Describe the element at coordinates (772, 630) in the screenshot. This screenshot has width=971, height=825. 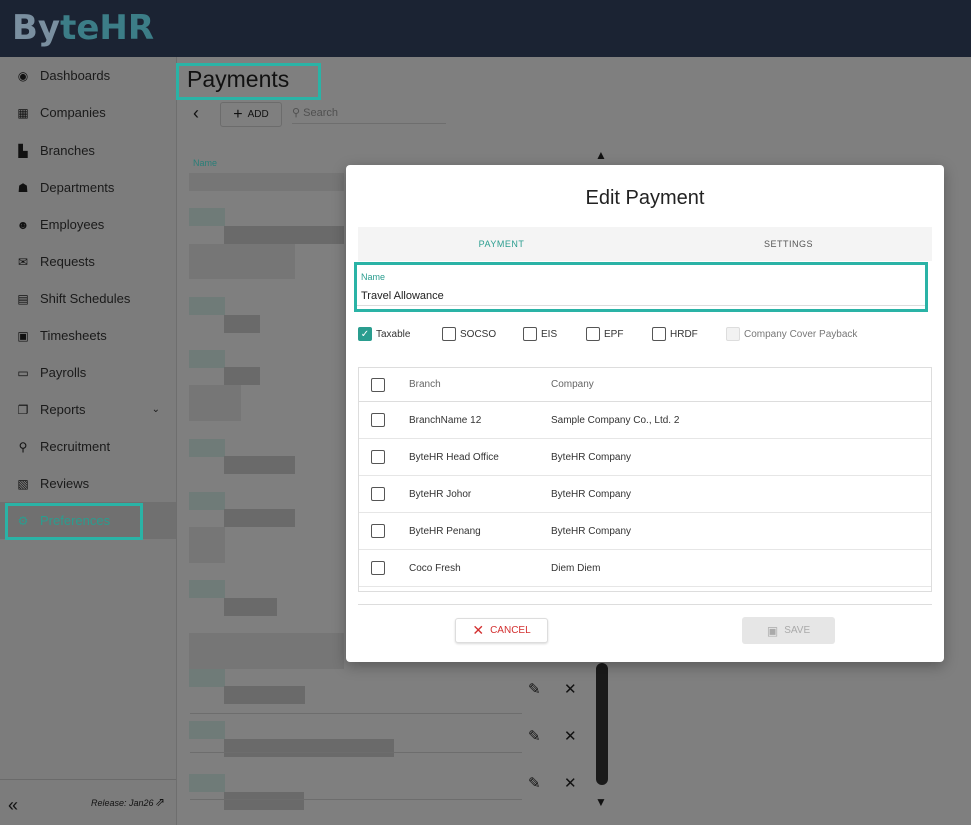
I see `floppy-disk-icon: ▣` at that location.